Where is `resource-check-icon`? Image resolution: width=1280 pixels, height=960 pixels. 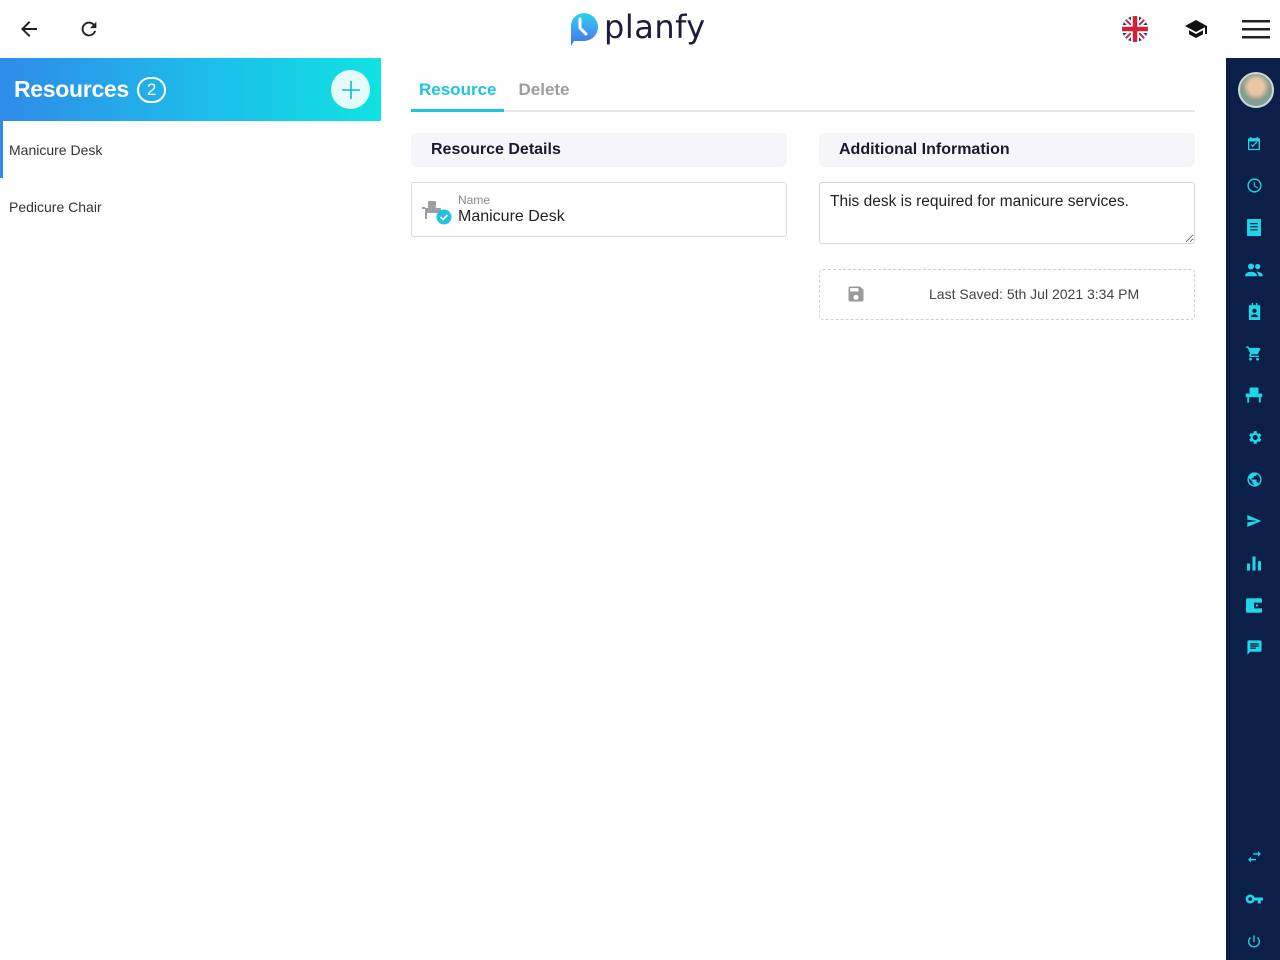
resource-check-icon is located at coordinates (437, 213).